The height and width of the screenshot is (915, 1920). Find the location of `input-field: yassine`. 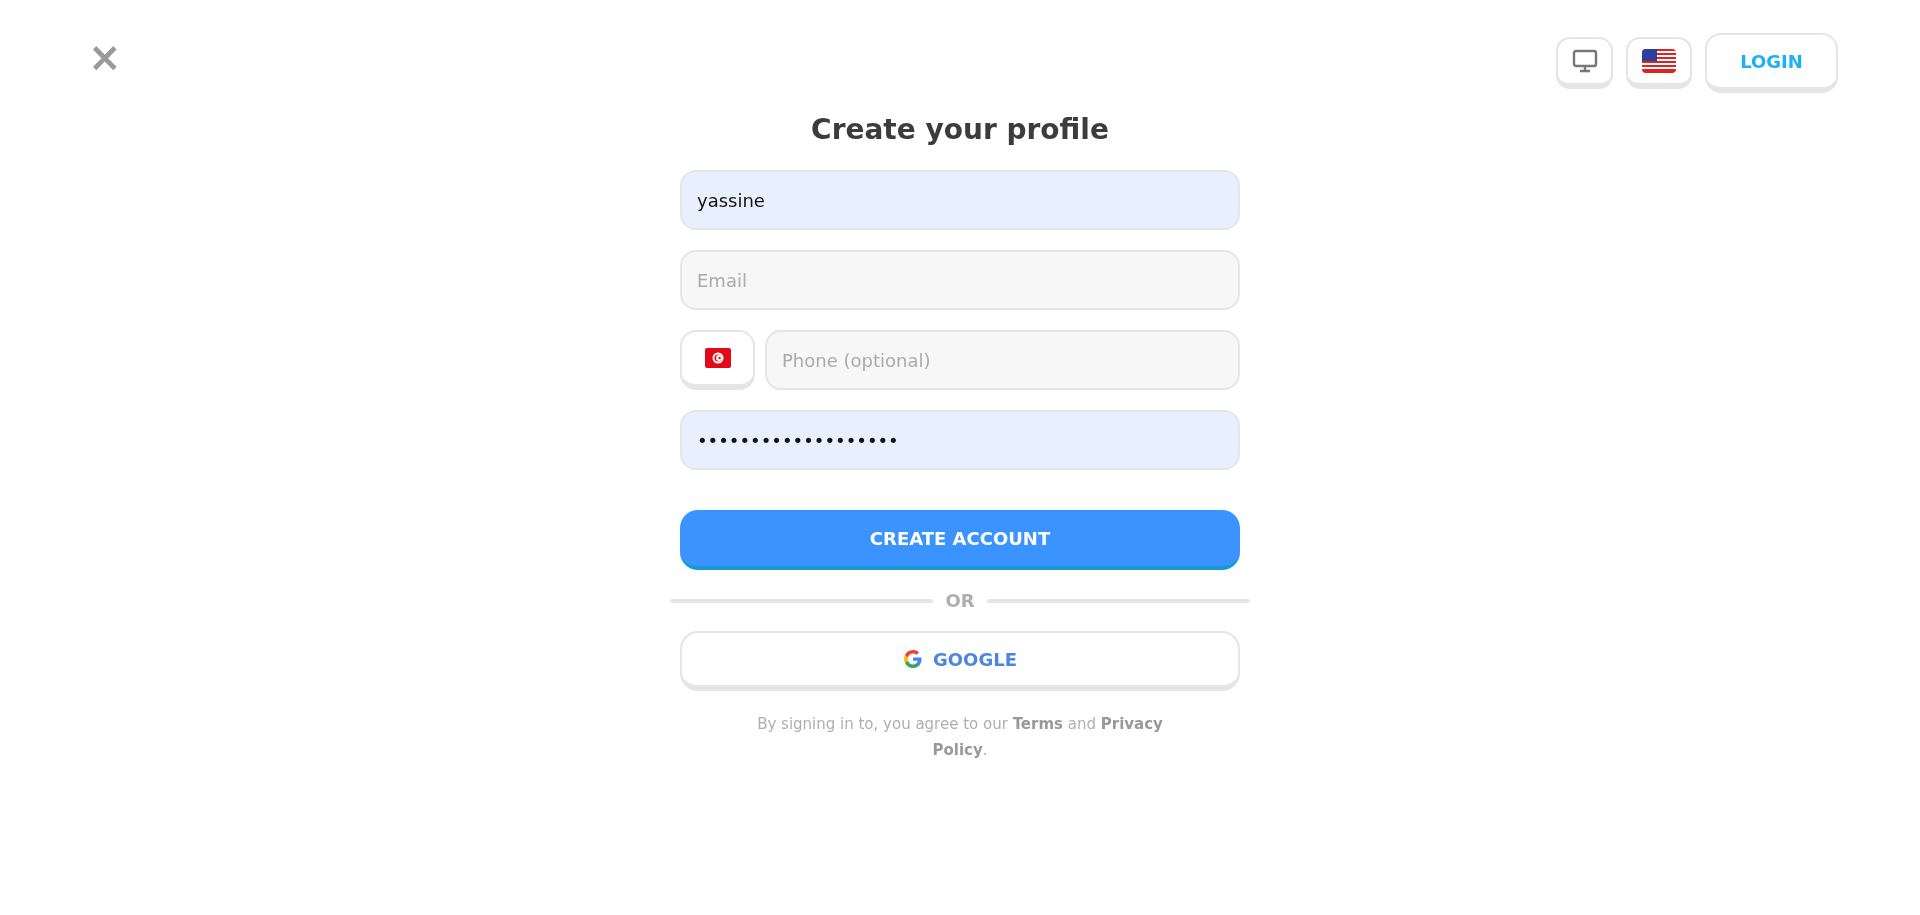

input-field: yassine is located at coordinates (960, 200).